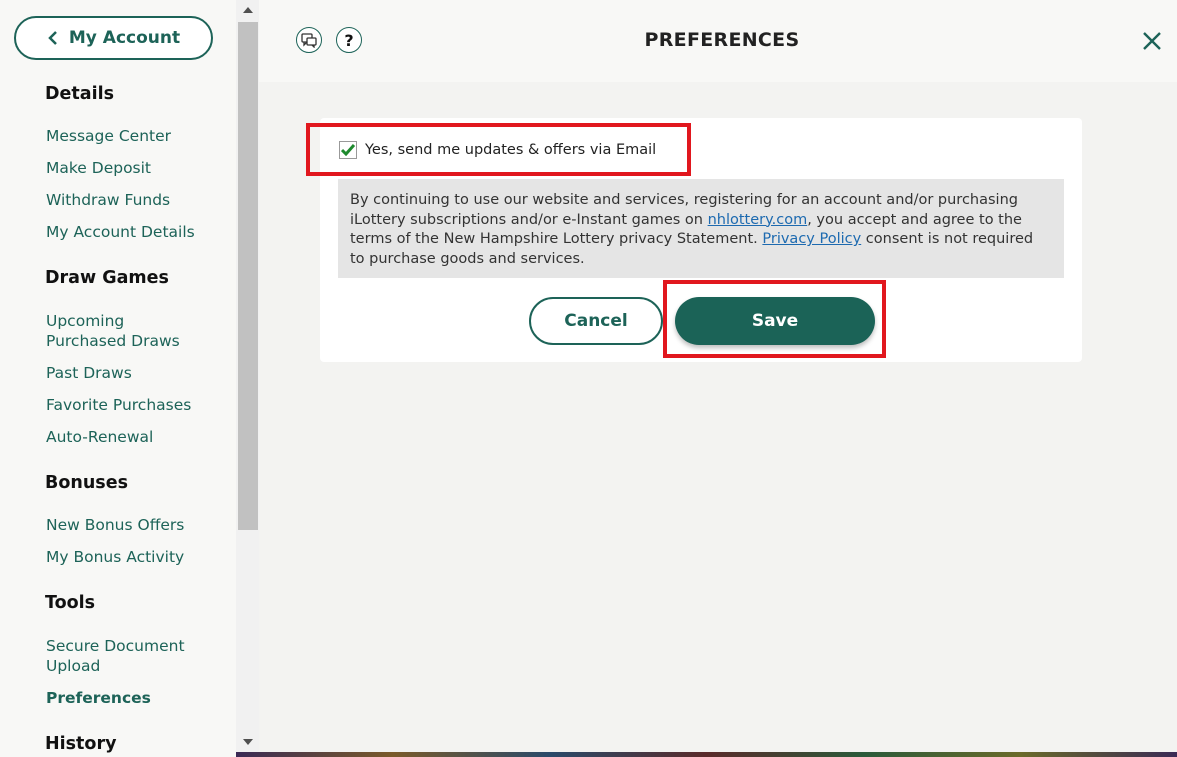 This screenshot has height=757, width=1177. Describe the element at coordinates (131, 232) in the screenshot. I see `sidebar-item-my-account-details: My Account Details` at that location.